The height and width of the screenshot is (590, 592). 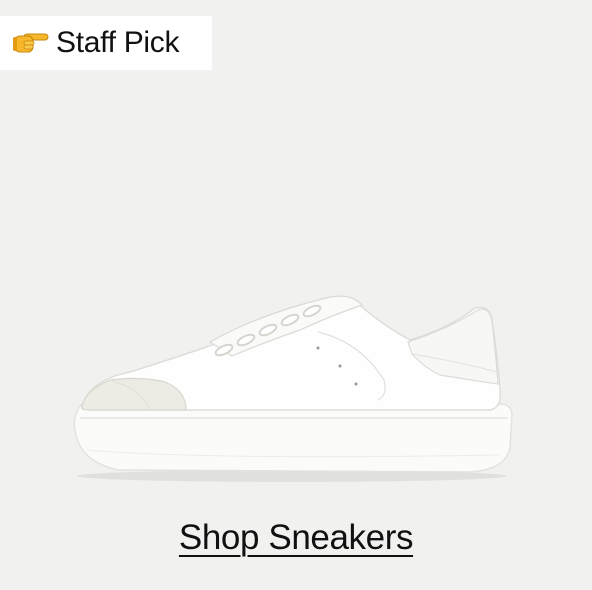 I want to click on badge-label: Staff Pick, so click(x=118, y=42).